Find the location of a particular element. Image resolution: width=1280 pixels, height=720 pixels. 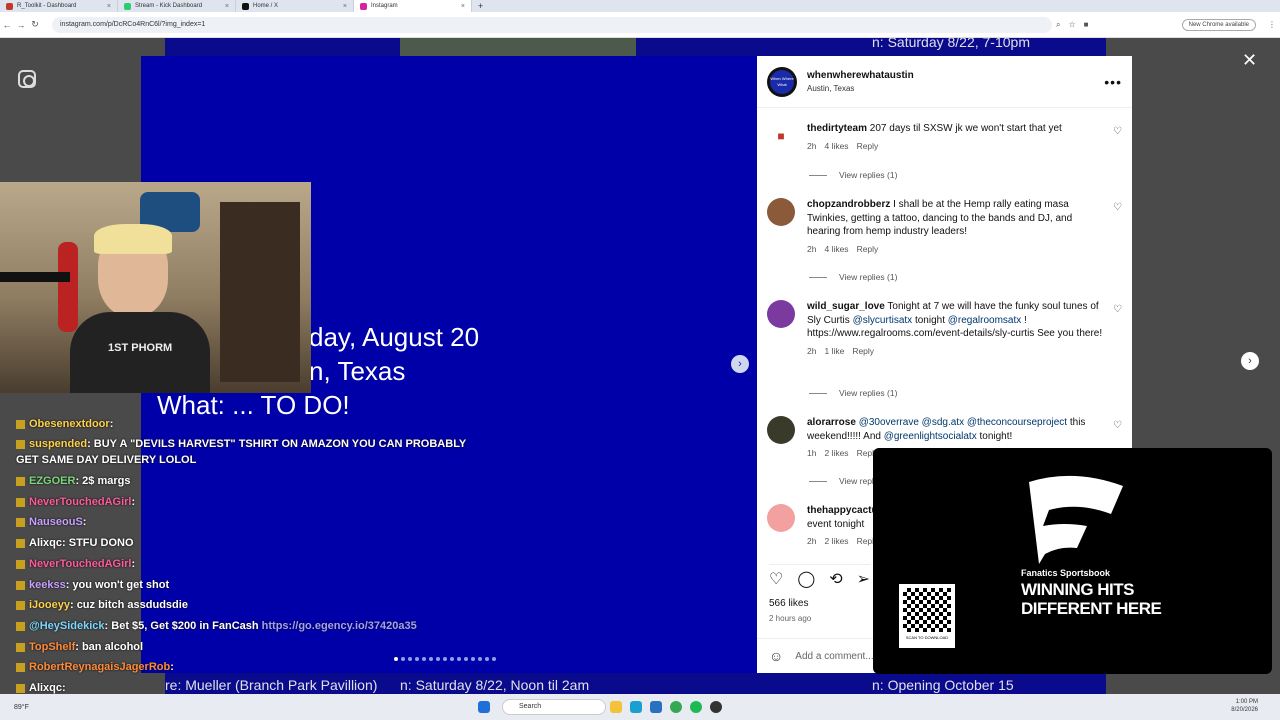

tab-x: Home / X × is located at coordinates (295, 6).